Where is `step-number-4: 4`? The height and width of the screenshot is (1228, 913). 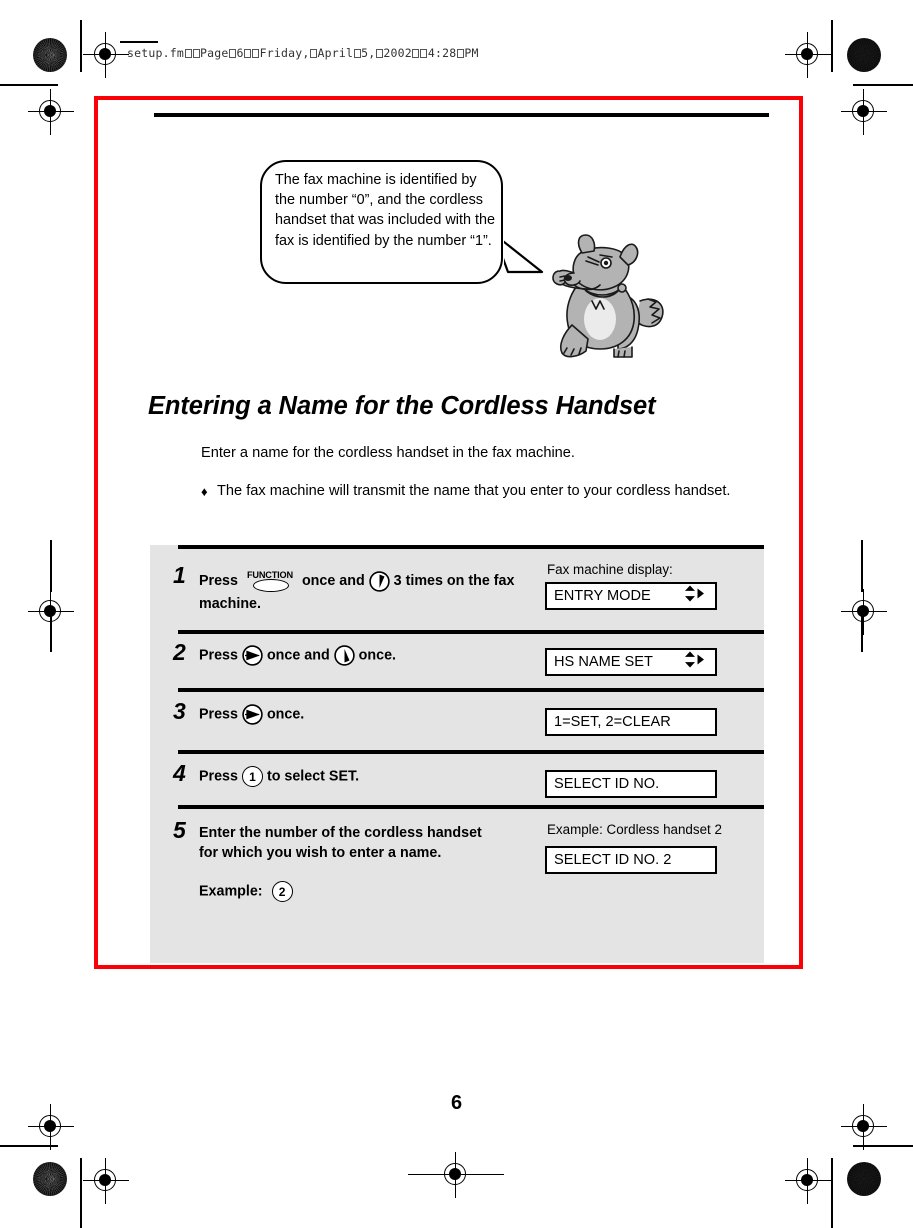 step-number-4: 4 is located at coordinates (179, 773).